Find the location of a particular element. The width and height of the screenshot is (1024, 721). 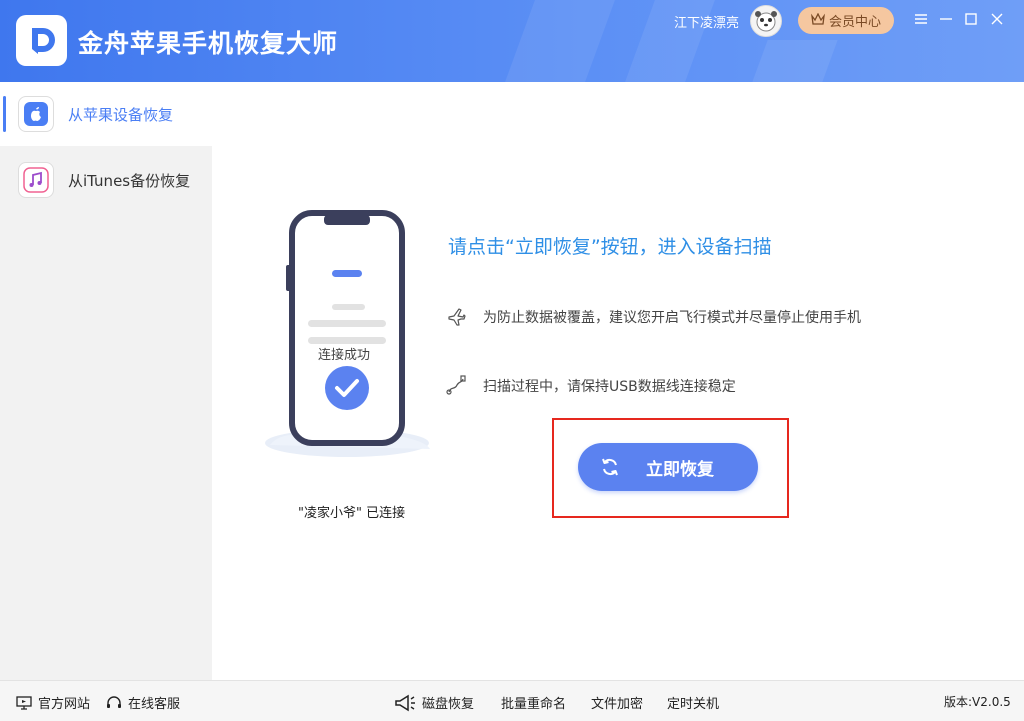

phone-status-text: 连接成功 is located at coordinates (344, 355).